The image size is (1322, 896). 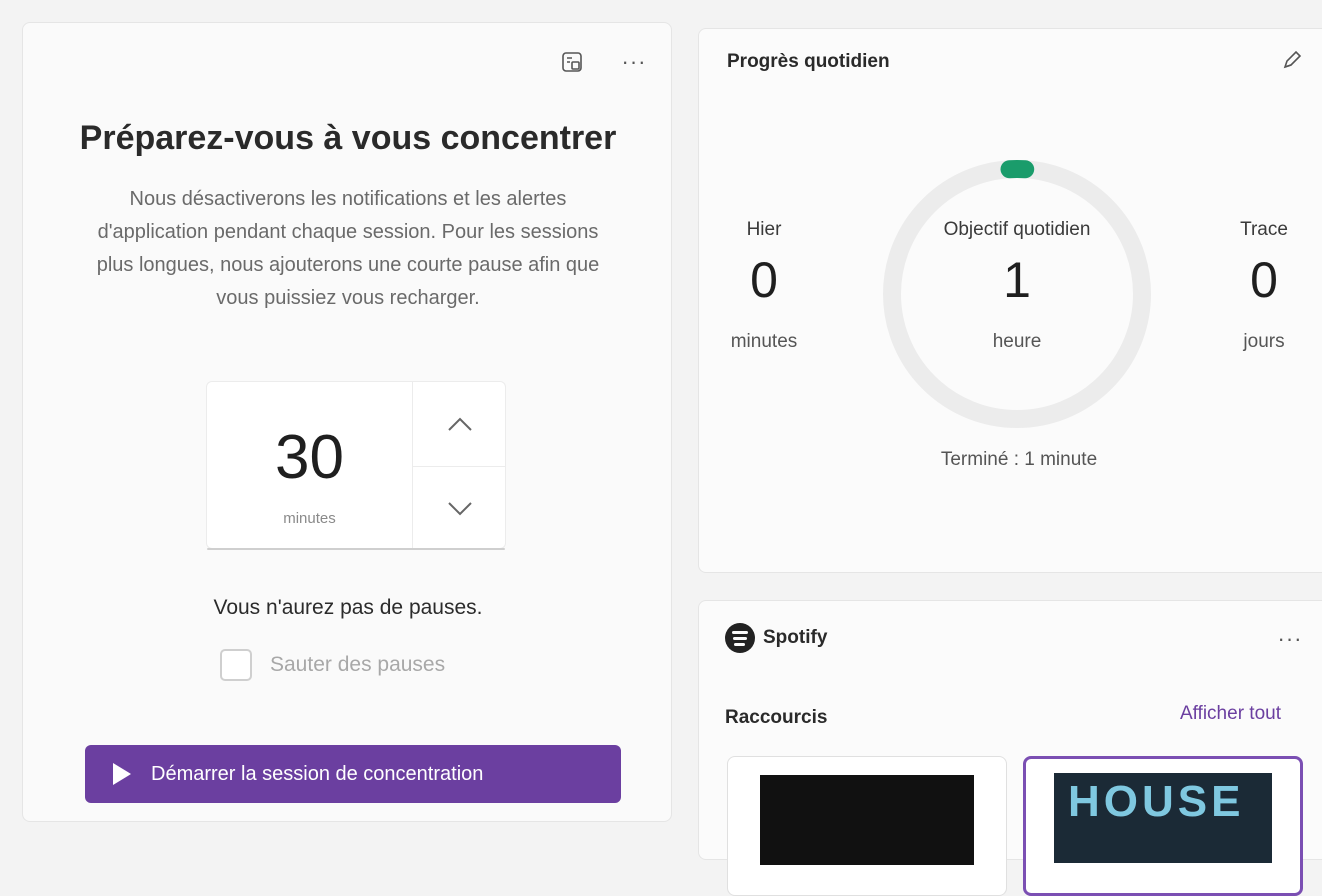 I want to click on duration-stepper: 30 minutes, so click(x=356, y=465).